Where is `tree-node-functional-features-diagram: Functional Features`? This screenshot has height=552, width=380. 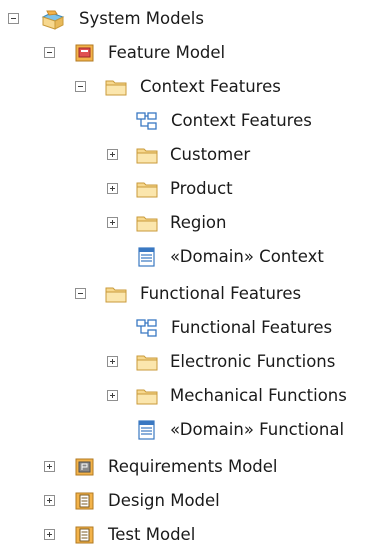
tree-node-functional-features-diagram: Functional Features is located at coordinates (190, 328).